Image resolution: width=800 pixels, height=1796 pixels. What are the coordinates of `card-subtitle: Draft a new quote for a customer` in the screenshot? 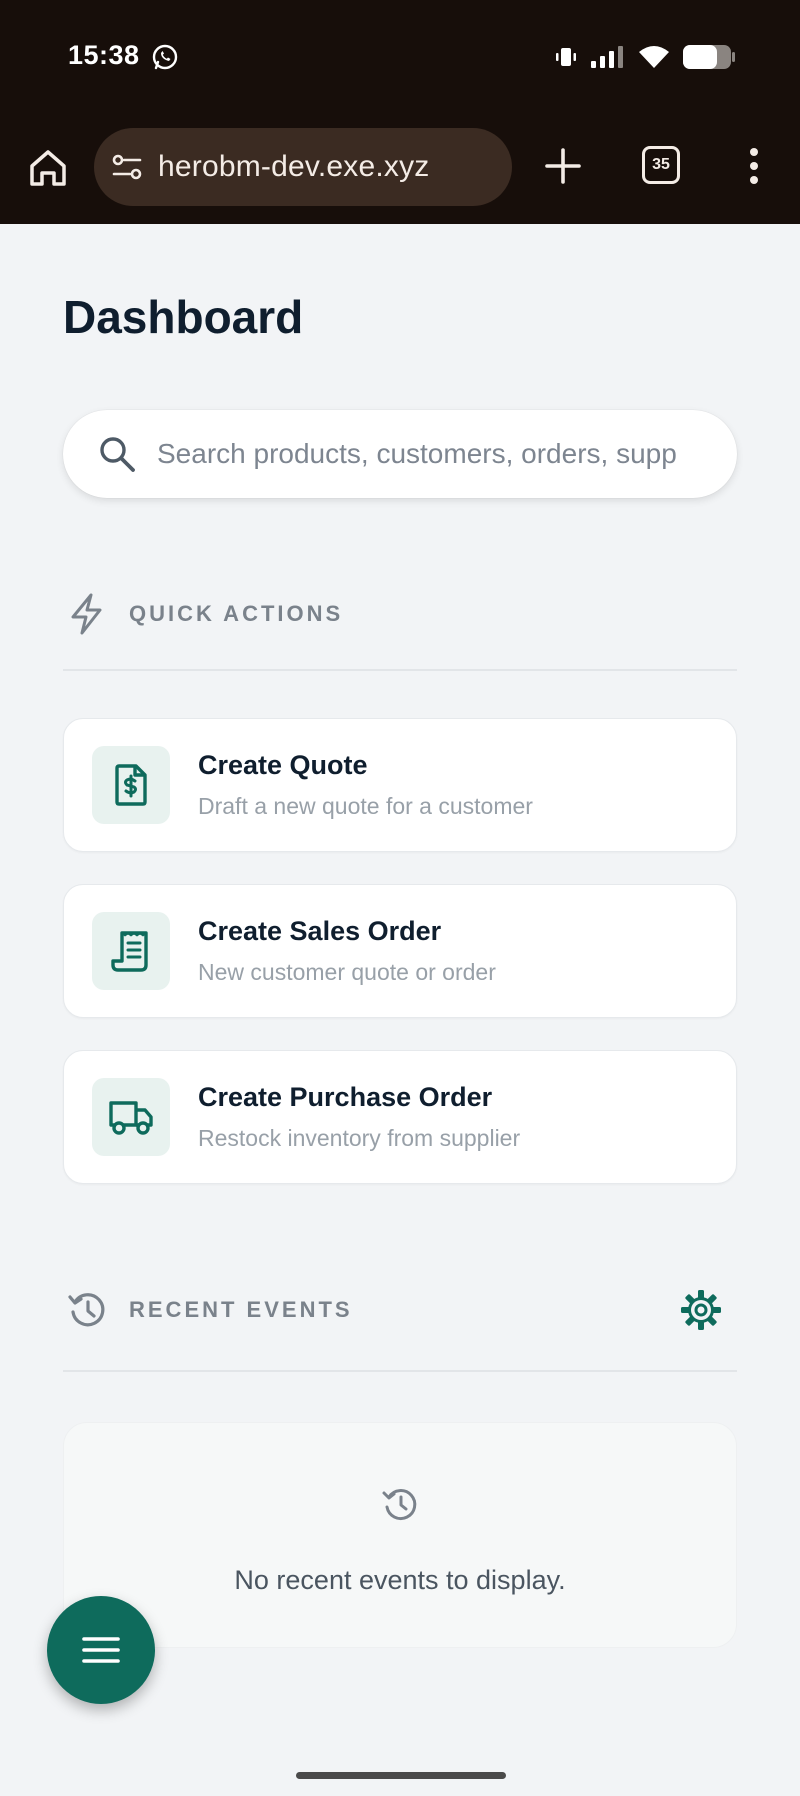 It's located at (365, 806).